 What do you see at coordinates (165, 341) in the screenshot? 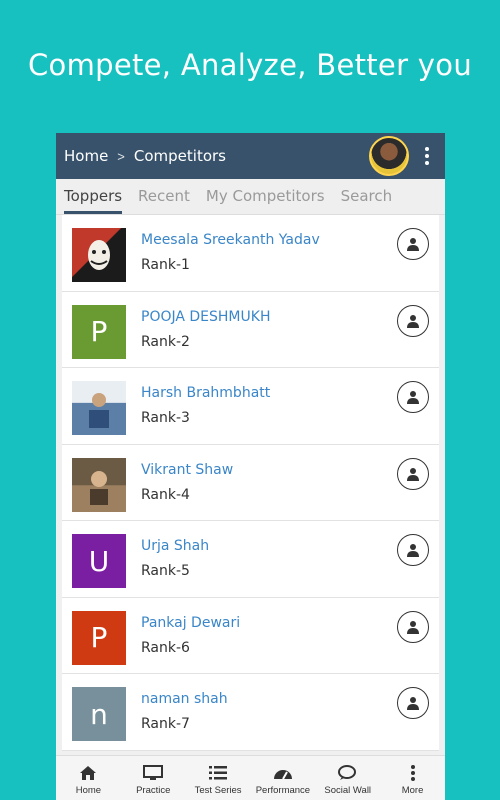
I see `competitor-rank: Rank-2` at bounding box center [165, 341].